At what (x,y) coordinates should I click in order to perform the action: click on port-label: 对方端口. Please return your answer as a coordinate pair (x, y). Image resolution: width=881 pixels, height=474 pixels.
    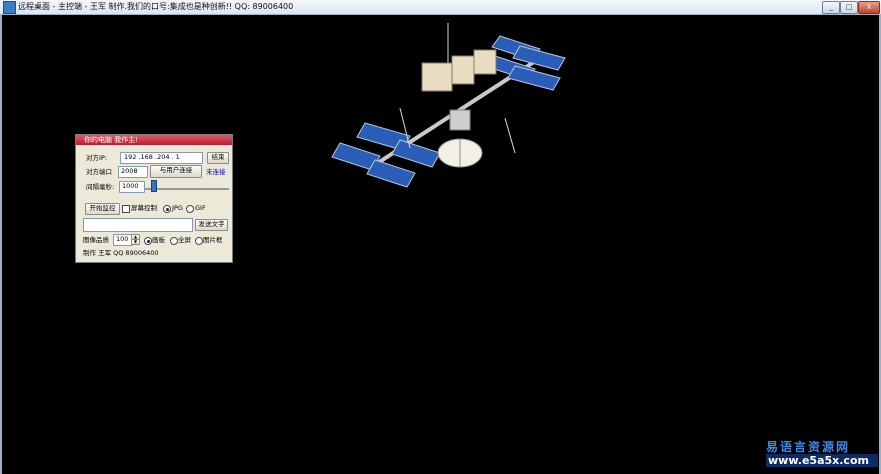
    Looking at the image, I should click on (99, 172).